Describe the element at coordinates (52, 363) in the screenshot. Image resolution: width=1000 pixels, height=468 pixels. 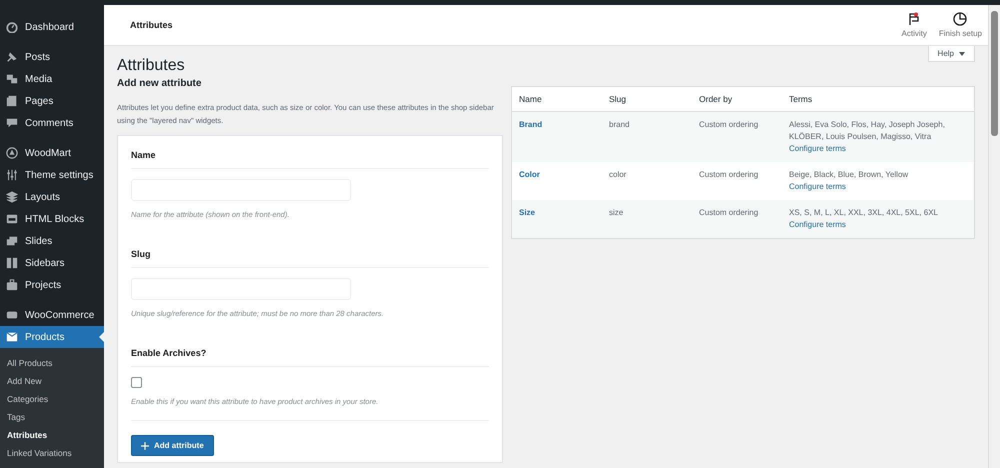
I see `submenu-item: All Products` at that location.